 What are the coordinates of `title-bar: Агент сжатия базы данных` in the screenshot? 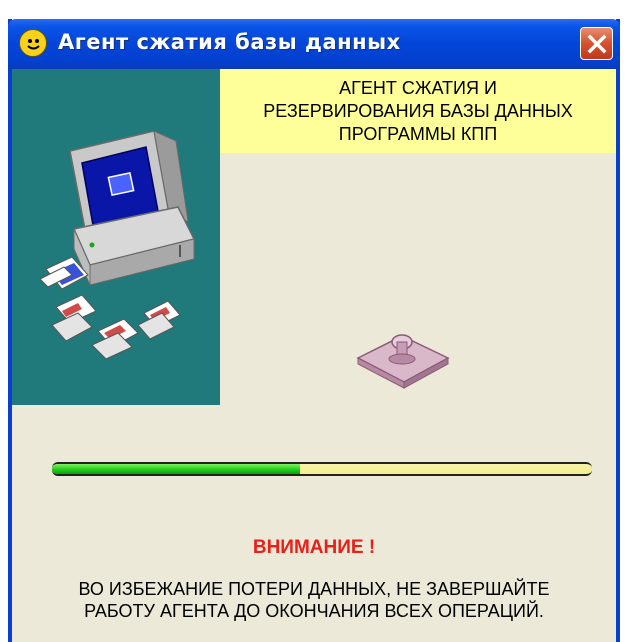 It's located at (314, 44).